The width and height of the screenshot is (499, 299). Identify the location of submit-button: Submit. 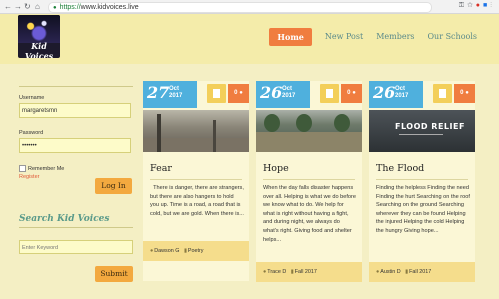
(114, 274).